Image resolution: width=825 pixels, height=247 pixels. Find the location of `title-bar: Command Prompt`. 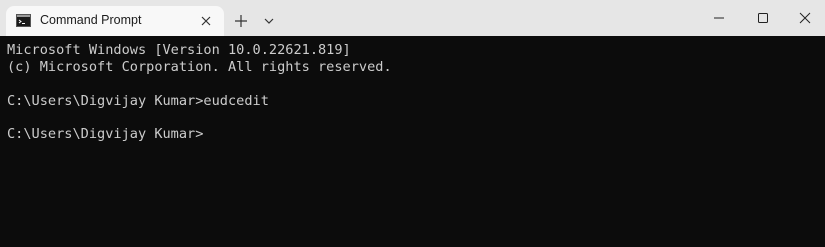

title-bar: Command Prompt is located at coordinates (412, 18).